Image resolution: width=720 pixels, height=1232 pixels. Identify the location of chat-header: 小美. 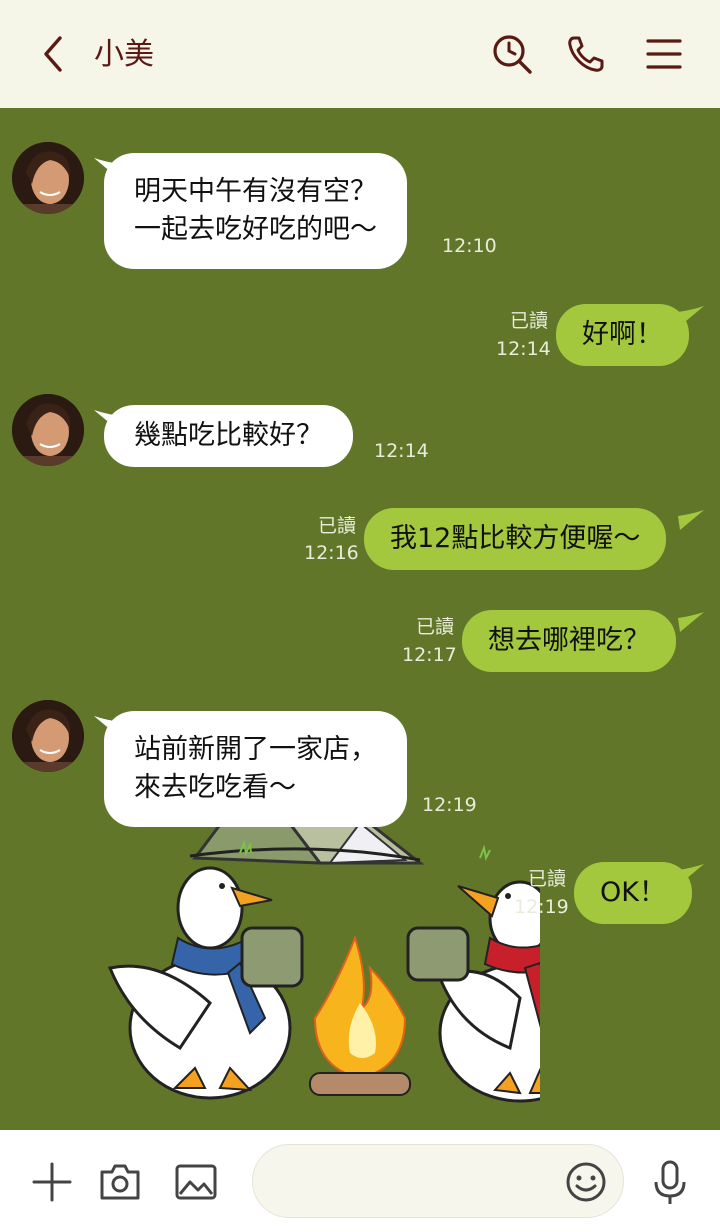
(360, 54).